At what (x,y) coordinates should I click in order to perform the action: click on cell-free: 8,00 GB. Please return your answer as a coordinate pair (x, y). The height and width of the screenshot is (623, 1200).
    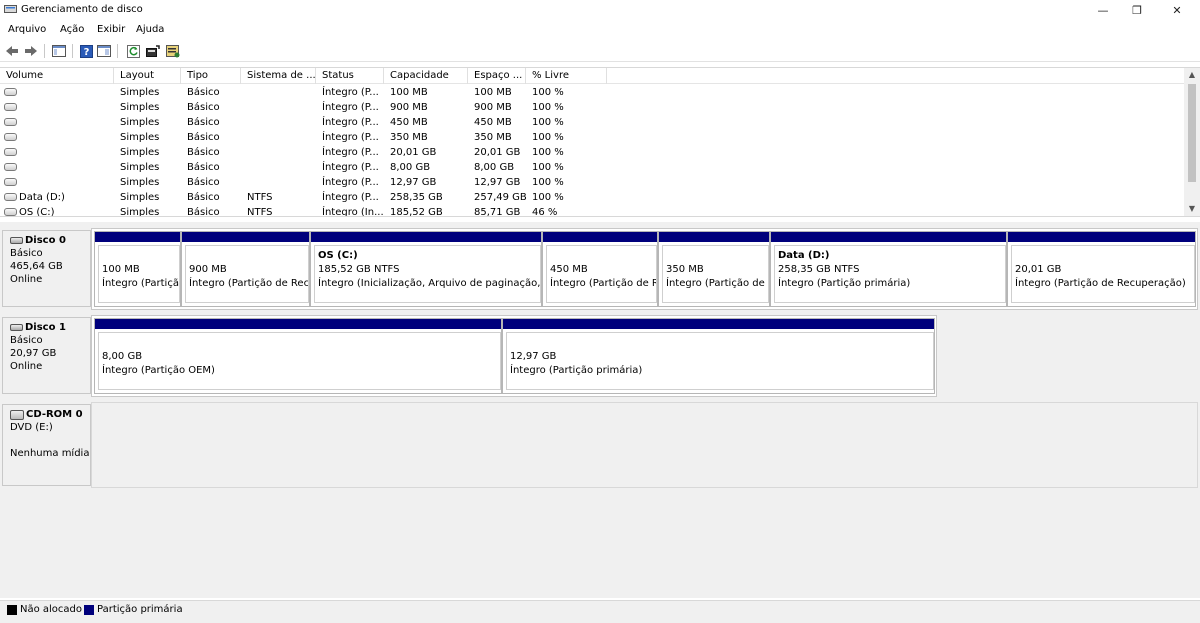
    Looking at the image, I should click on (494, 167).